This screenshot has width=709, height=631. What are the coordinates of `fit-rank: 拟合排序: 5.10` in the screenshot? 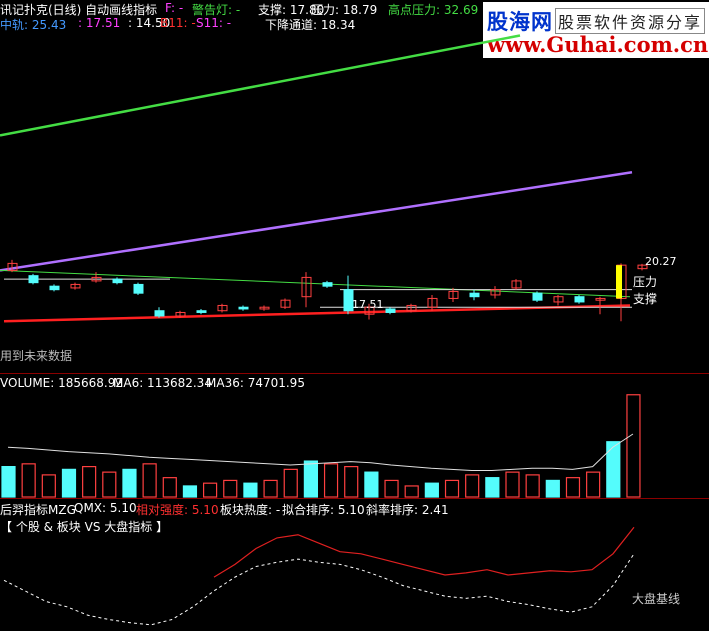 It's located at (323, 510).